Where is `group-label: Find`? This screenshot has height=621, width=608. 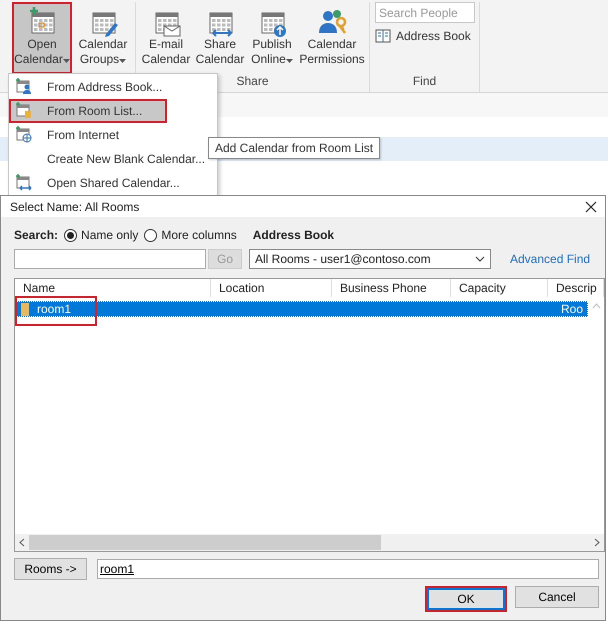 group-label: Find is located at coordinates (424, 81).